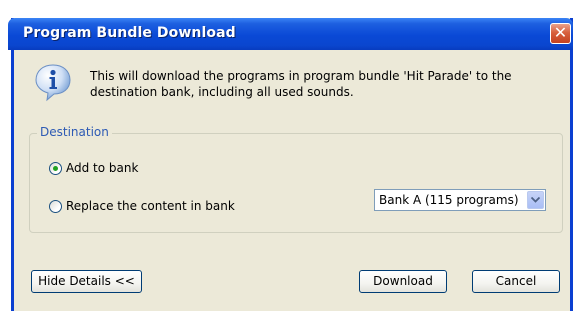 The image size is (577, 311). I want to click on bank-select: Bank A (115 programs), so click(460, 200).